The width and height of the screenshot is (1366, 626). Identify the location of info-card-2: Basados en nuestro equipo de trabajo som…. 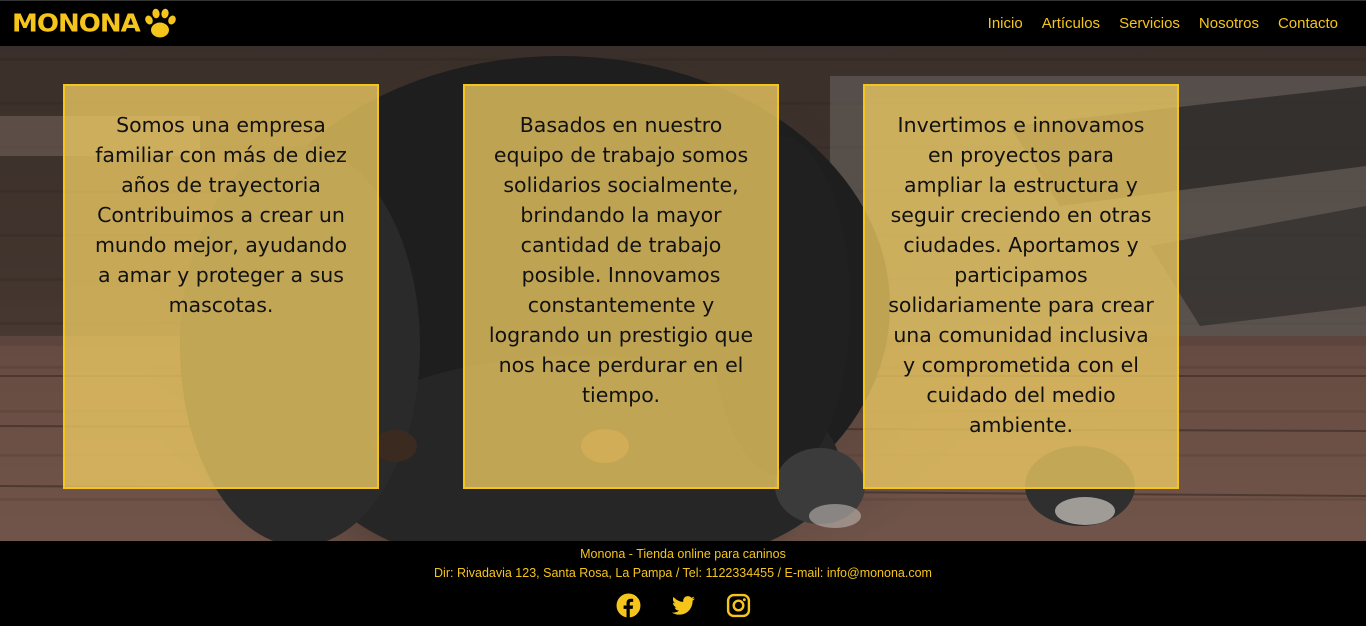
(621, 286).